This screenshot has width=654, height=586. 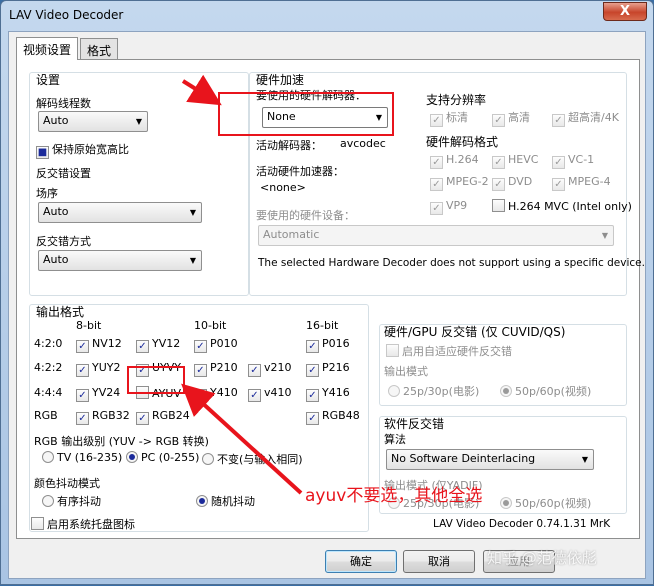 I want to click on tab-video-settings: 视频设置, so click(x=47, y=48).